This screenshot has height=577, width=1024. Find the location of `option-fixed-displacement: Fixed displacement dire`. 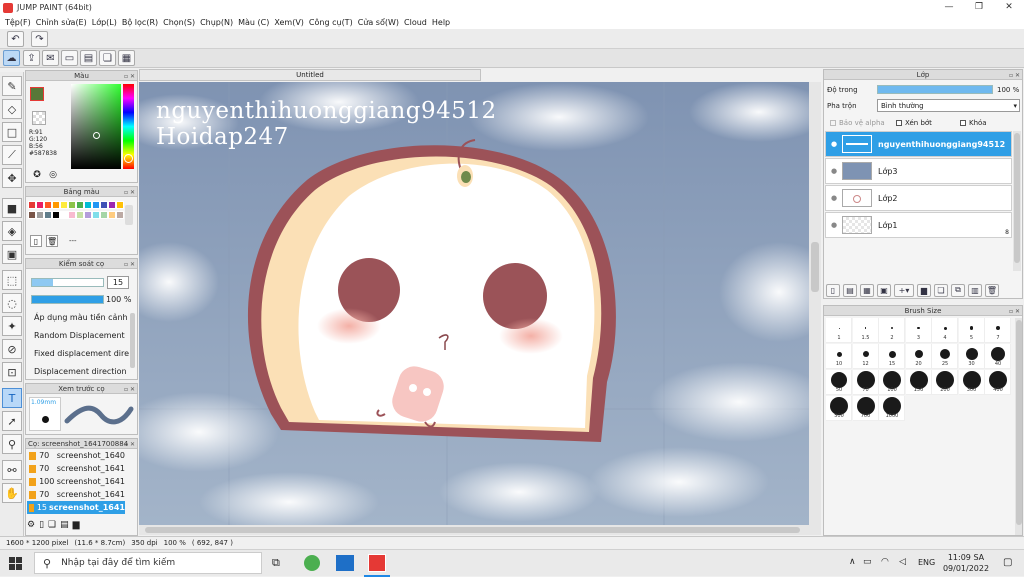

option-fixed-displacement: Fixed displacement dire is located at coordinates (81, 354).